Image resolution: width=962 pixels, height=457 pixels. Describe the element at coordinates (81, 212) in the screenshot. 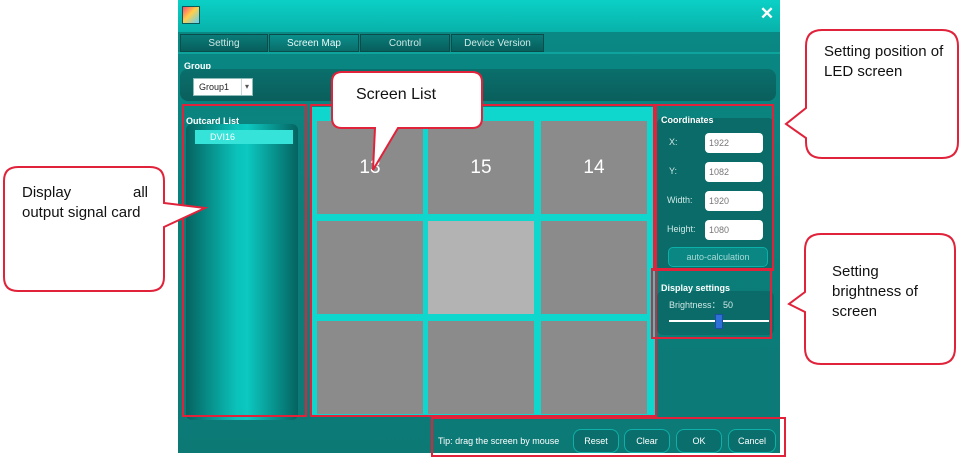

I see `display-all-rest: output signal card` at that location.